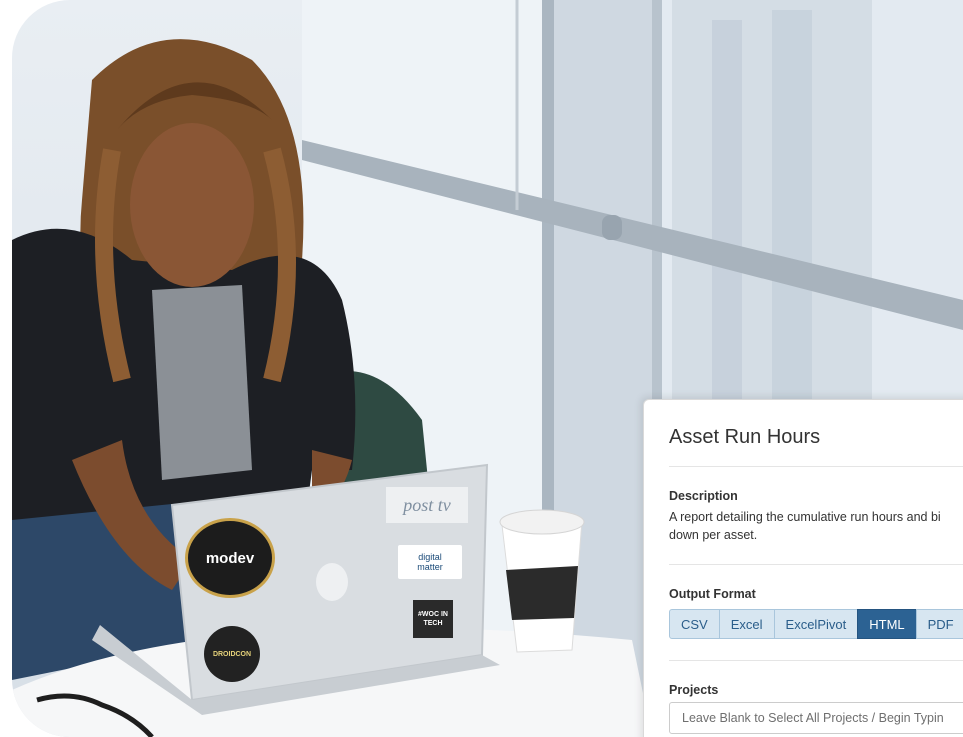  I want to click on format-button-excelpivot: ExcelPivot, so click(816, 624).